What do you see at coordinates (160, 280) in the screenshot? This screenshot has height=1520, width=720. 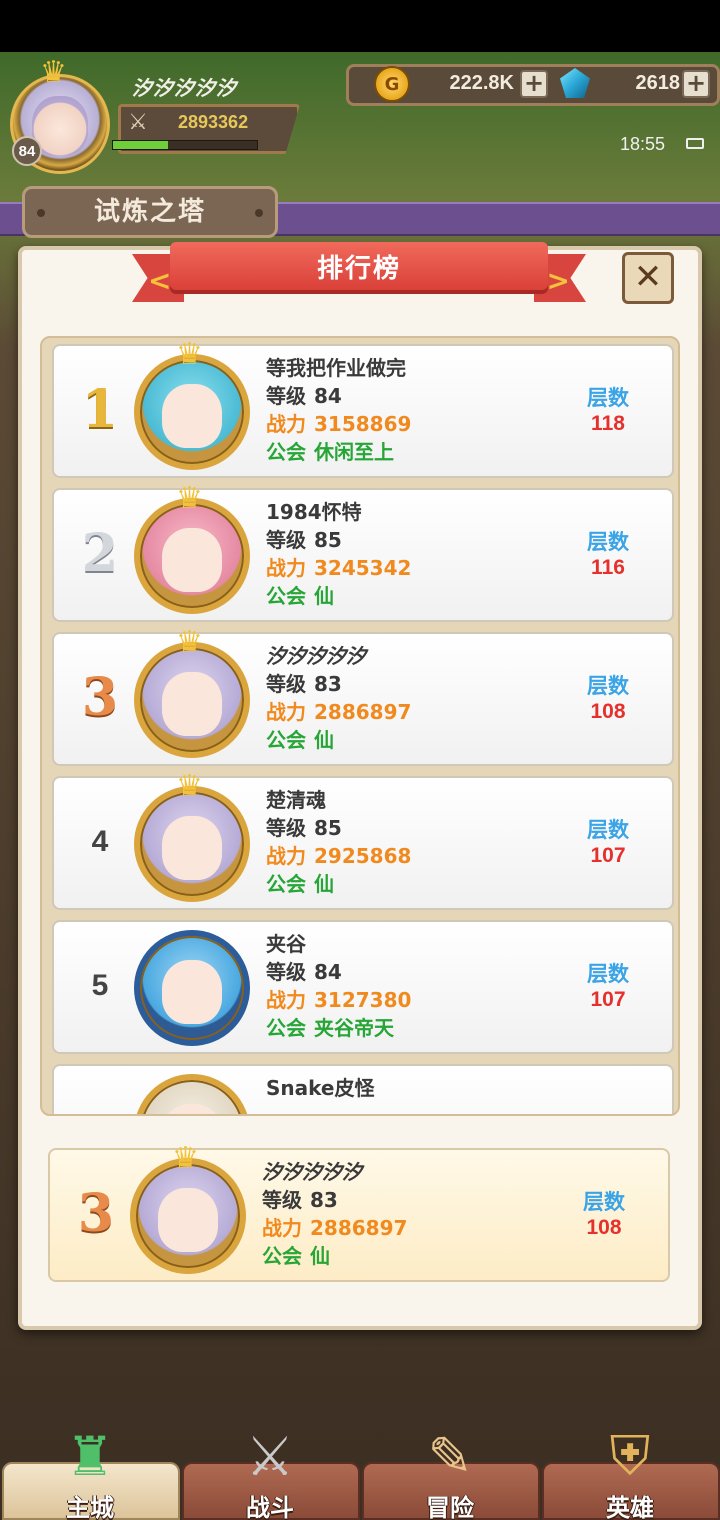 I see `ribbon-chevron-left: <` at bounding box center [160, 280].